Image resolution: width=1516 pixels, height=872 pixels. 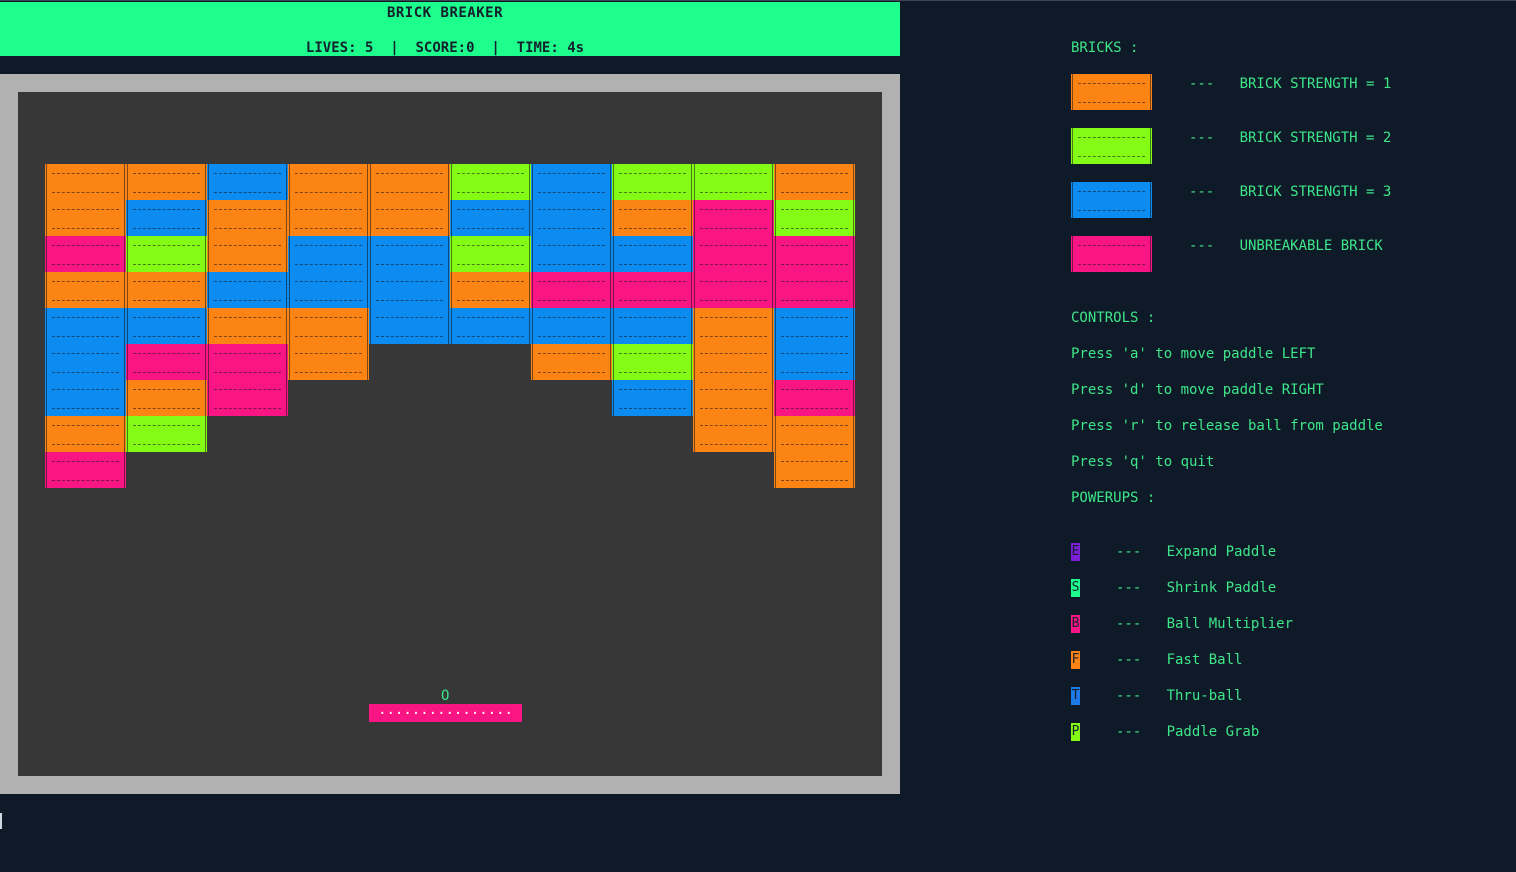 What do you see at coordinates (445, 696) in the screenshot?
I see `ball: O` at bounding box center [445, 696].